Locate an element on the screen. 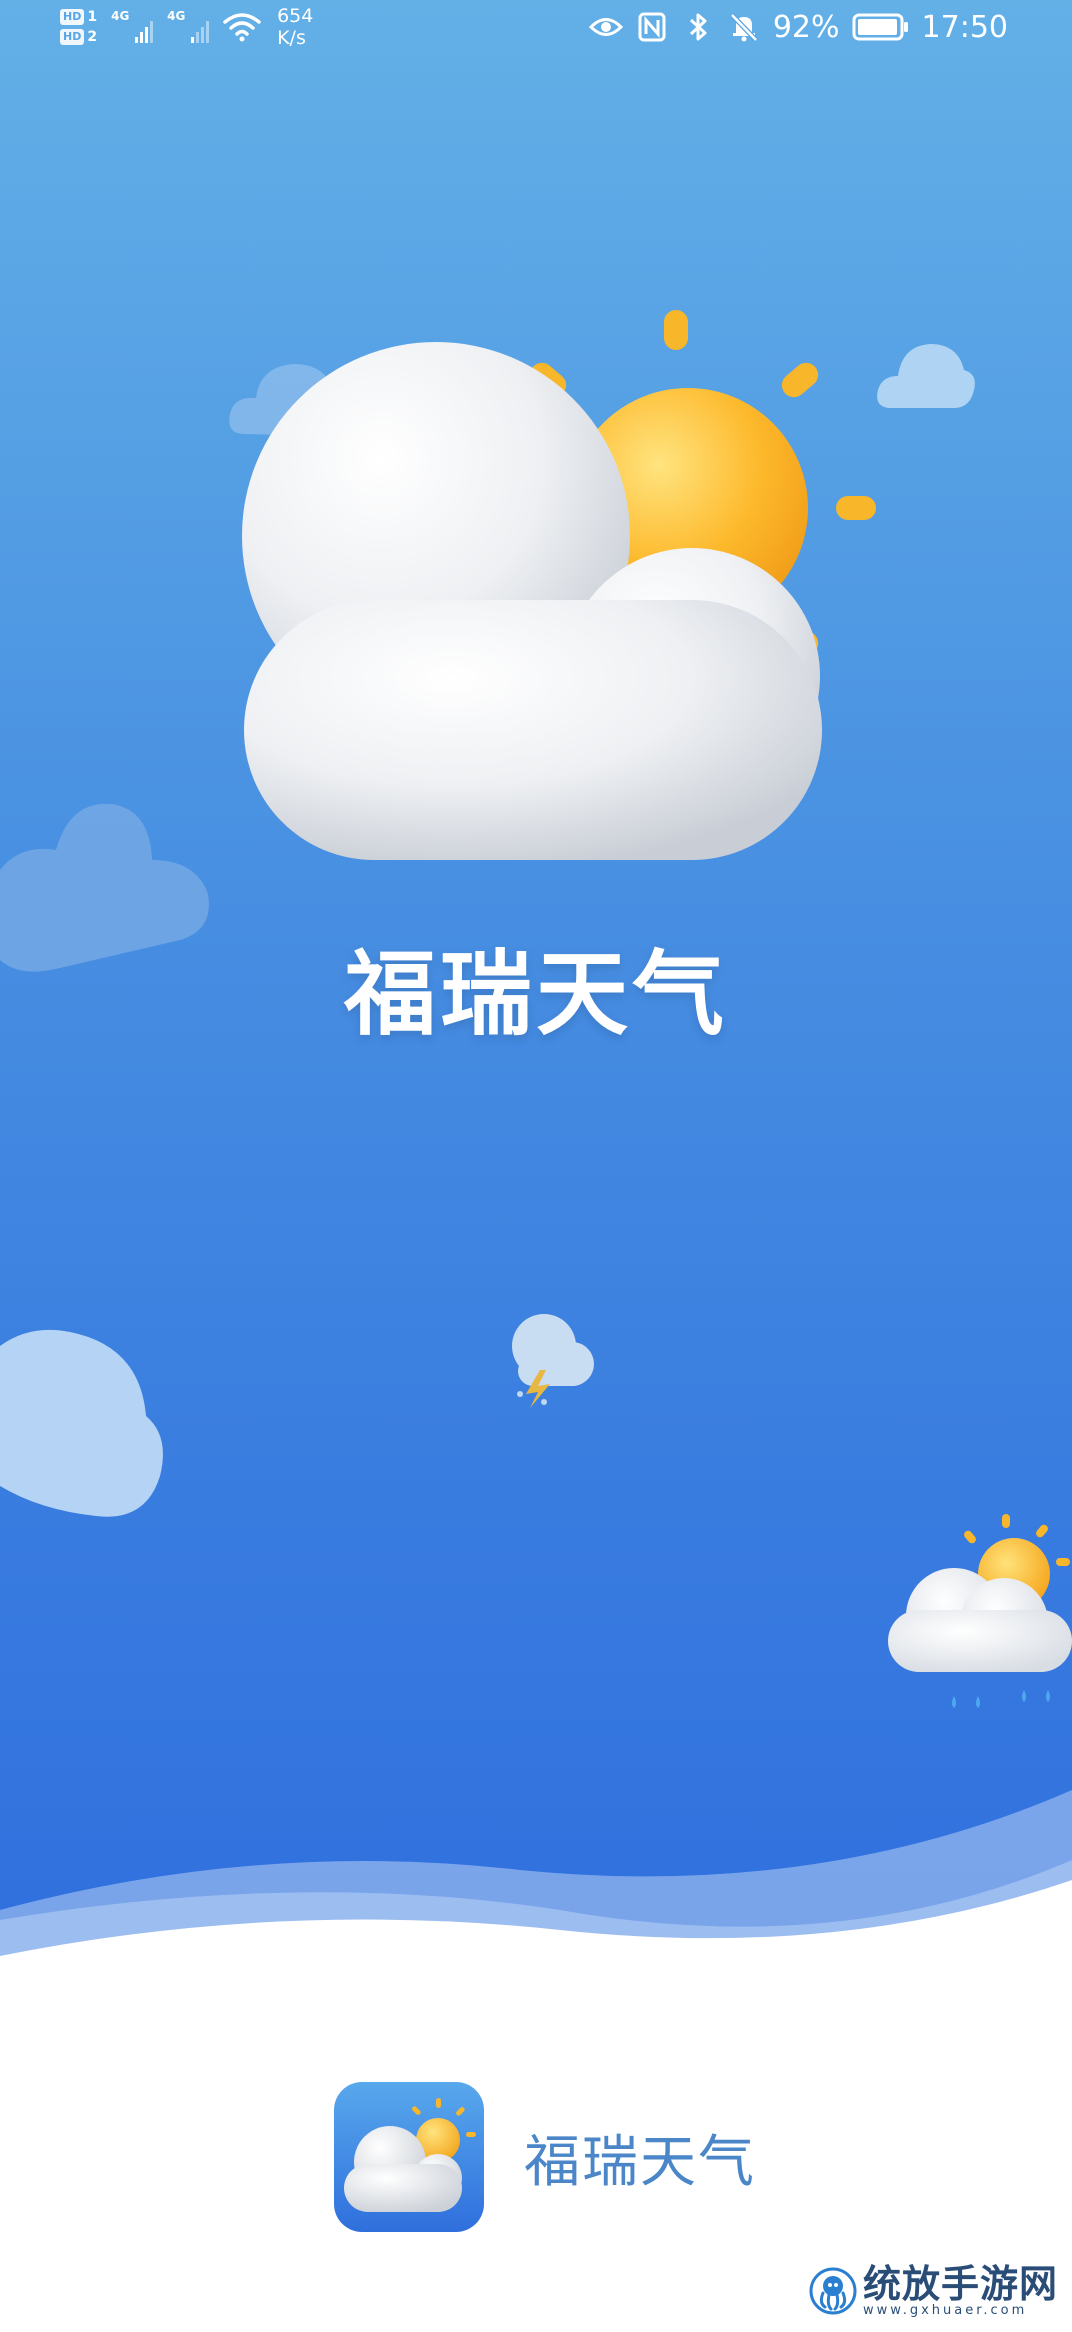  battery-icon is located at coordinates (880, 27).